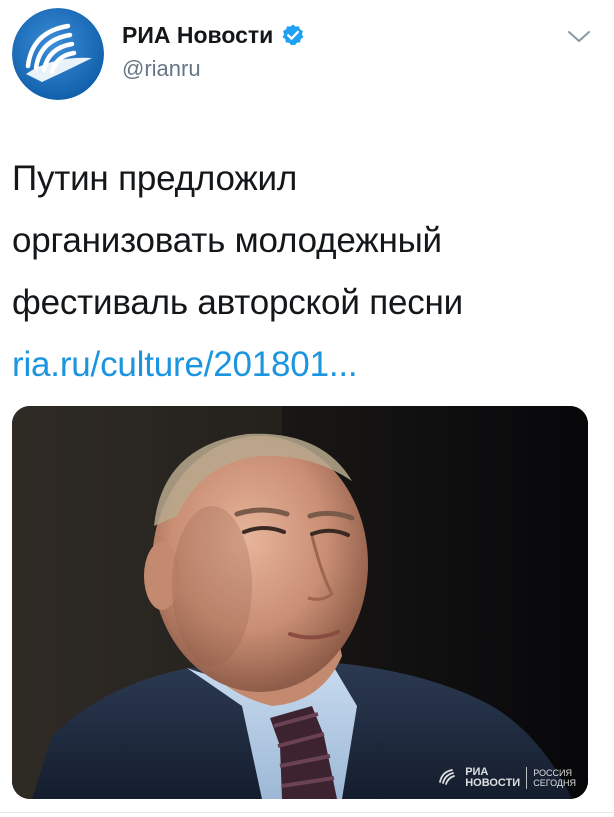 This screenshot has height=817, width=614. Describe the element at coordinates (293, 35) in the screenshot. I see `verified-badge-icon` at that location.